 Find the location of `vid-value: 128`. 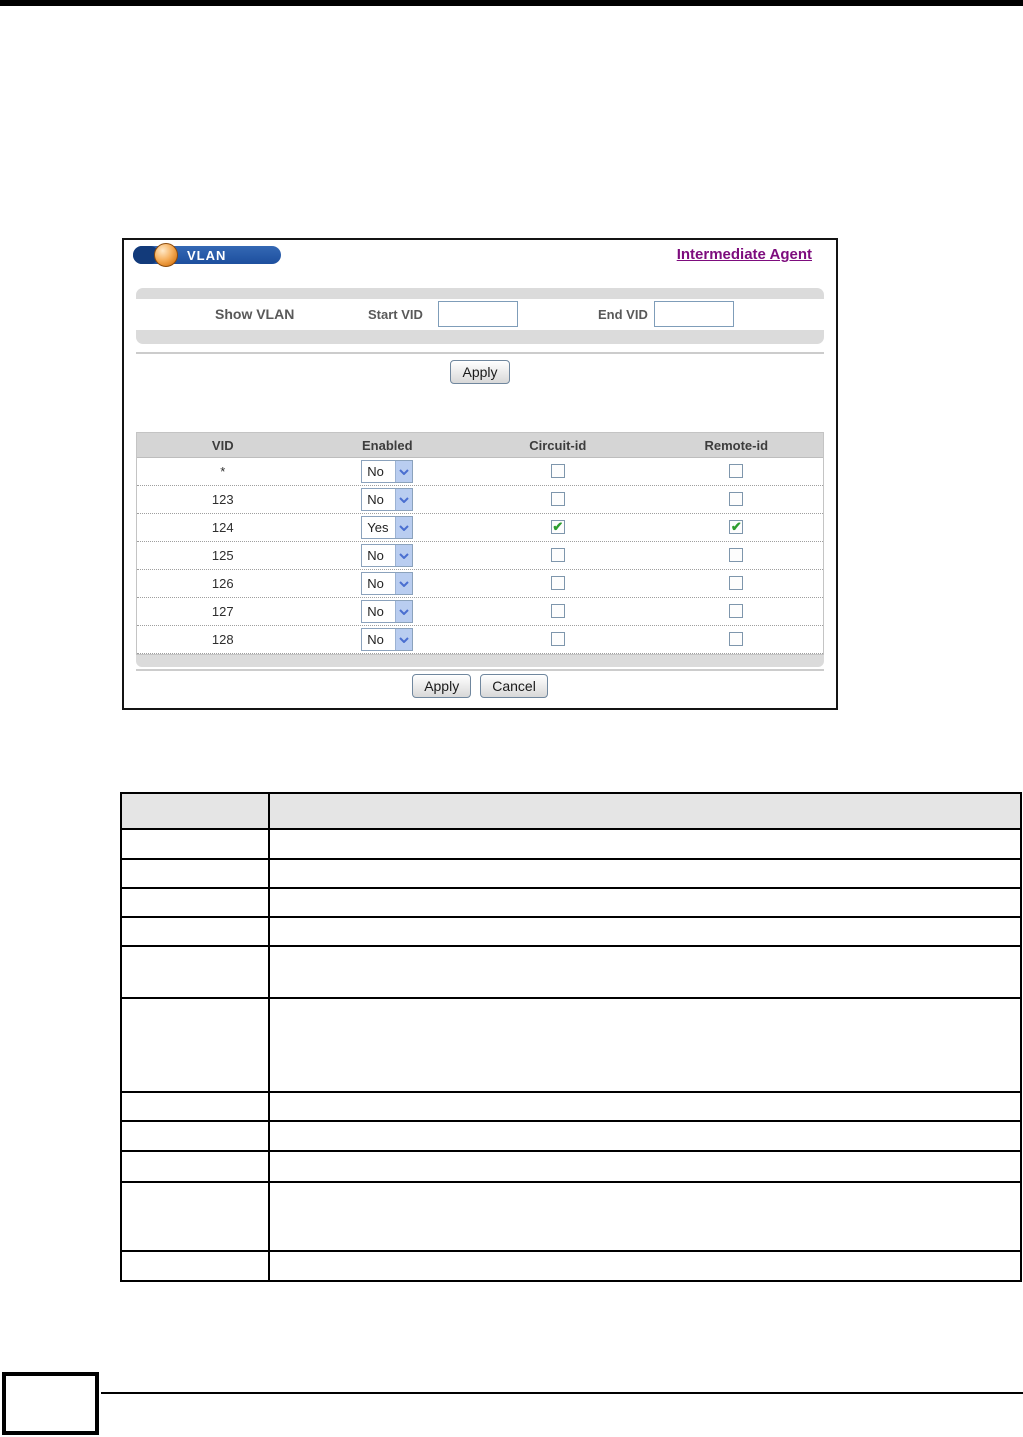

vid-value: 128 is located at coordinates (222, 639).